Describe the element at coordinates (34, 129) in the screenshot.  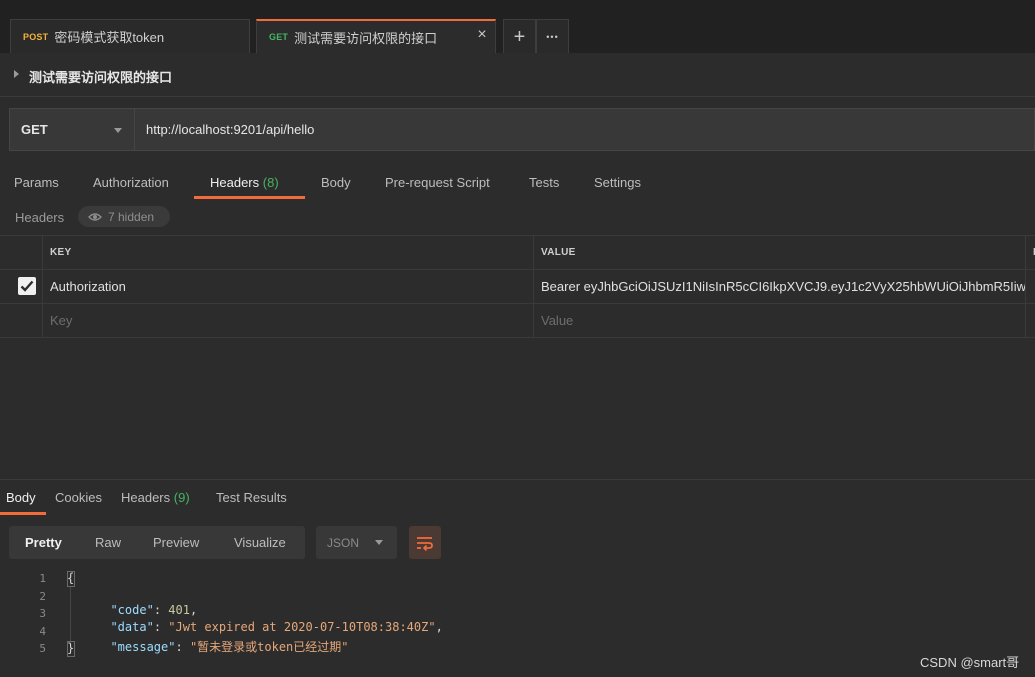
I see `method-value: GET` at that location.